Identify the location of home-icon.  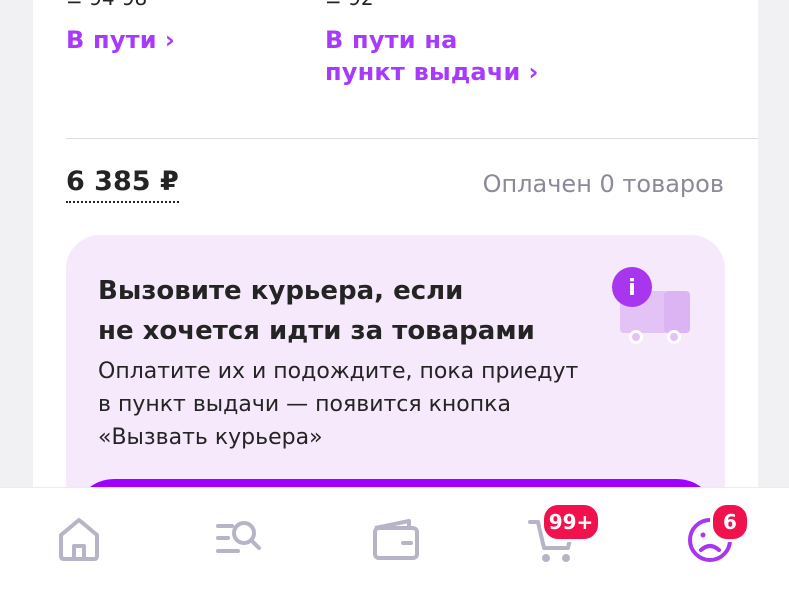
(79, 539).